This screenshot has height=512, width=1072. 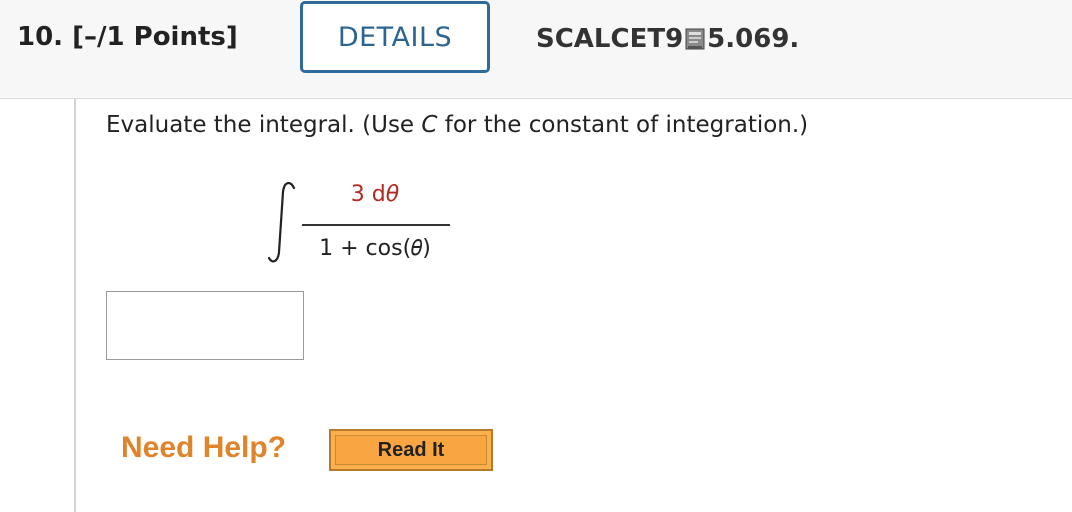 What do you see at coordinates (75, 305) in the screenshot?
I see `content-left-border` at bounding box center [75, 305].